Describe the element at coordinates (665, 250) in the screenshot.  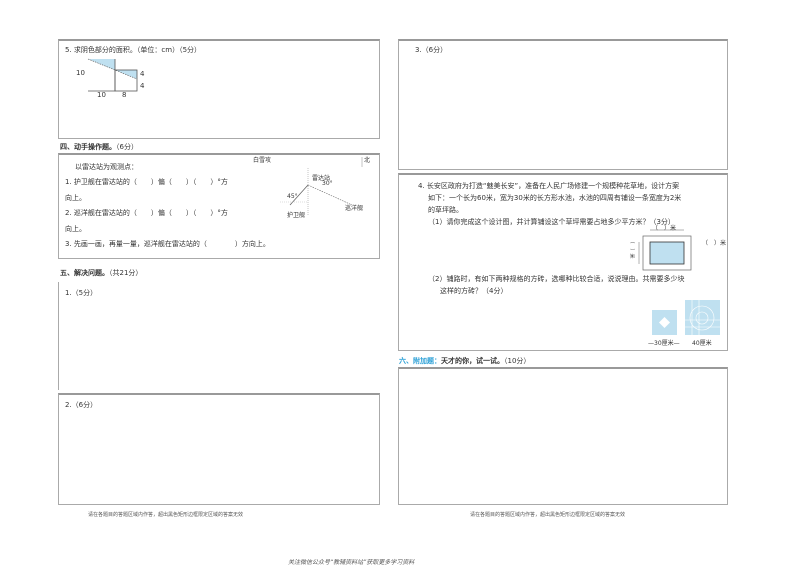
I see `pool-design-figure` at that location.